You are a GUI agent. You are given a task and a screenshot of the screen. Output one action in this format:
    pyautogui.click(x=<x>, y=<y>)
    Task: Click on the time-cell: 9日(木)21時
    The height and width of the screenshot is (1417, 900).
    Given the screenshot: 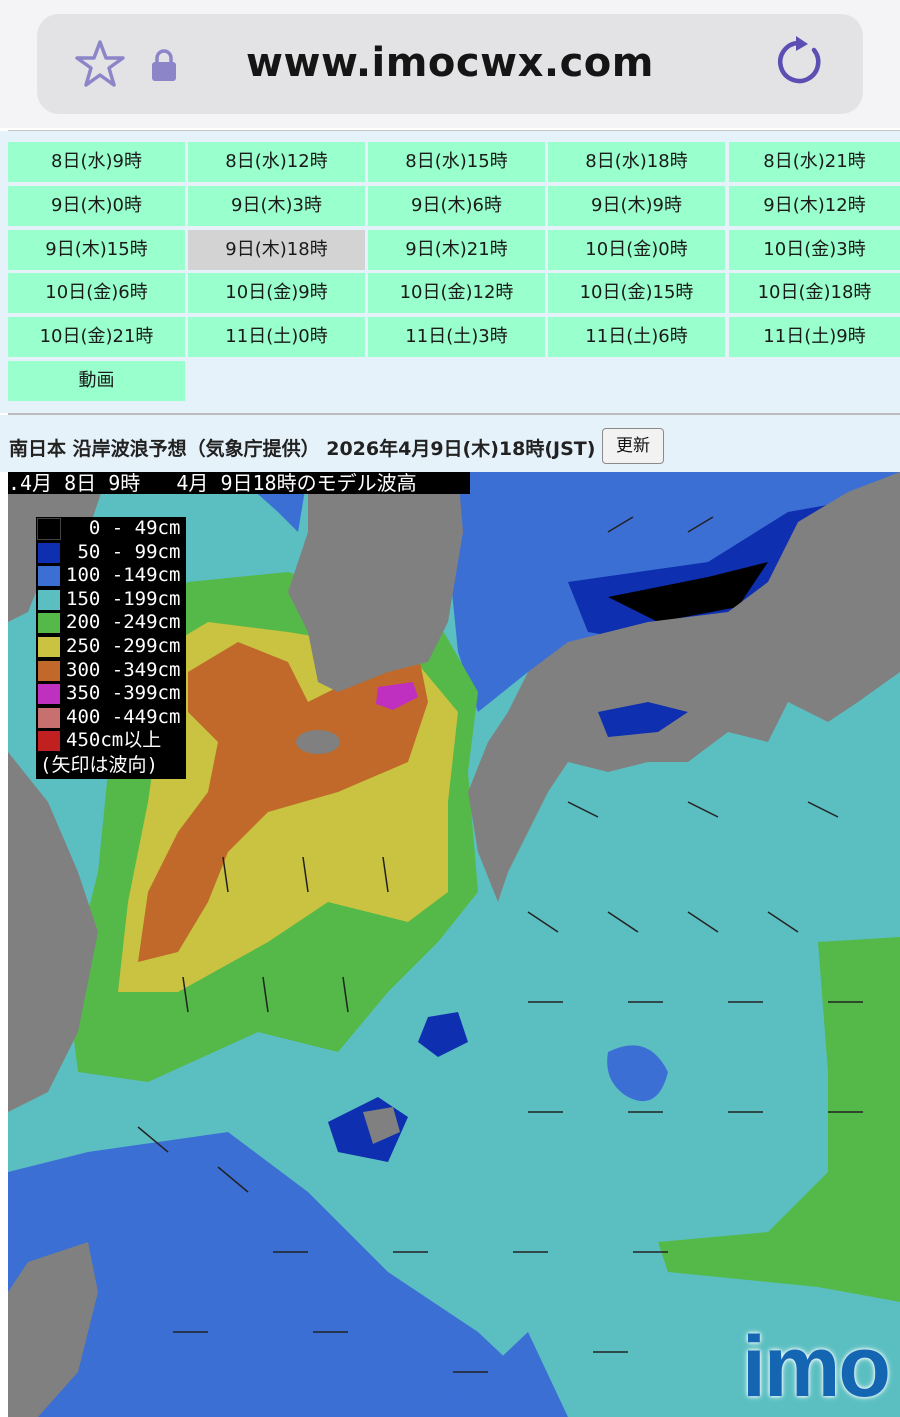 What is the action you would take?
    pyautogui.click(x=456, y=250)
    